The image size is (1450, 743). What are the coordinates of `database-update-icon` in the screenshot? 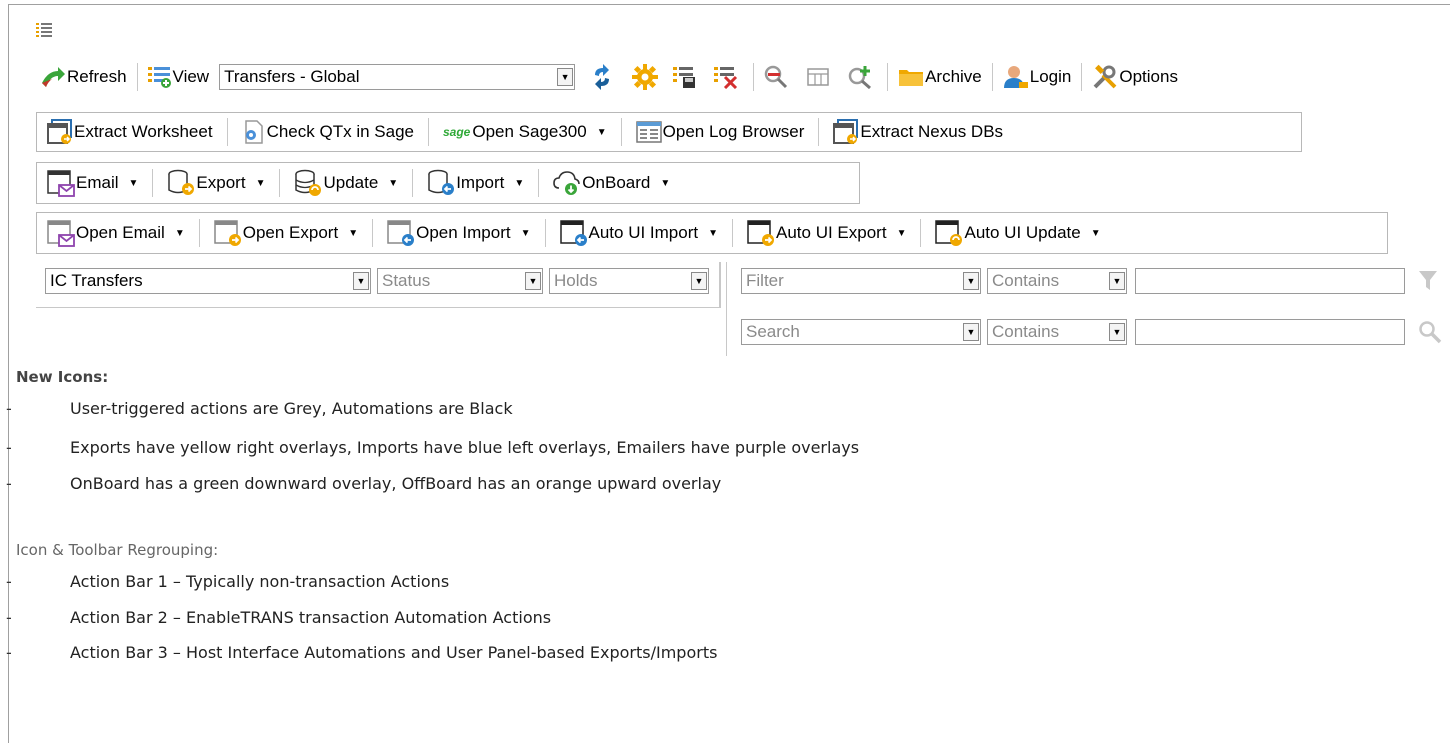 It's located at (308, 182).